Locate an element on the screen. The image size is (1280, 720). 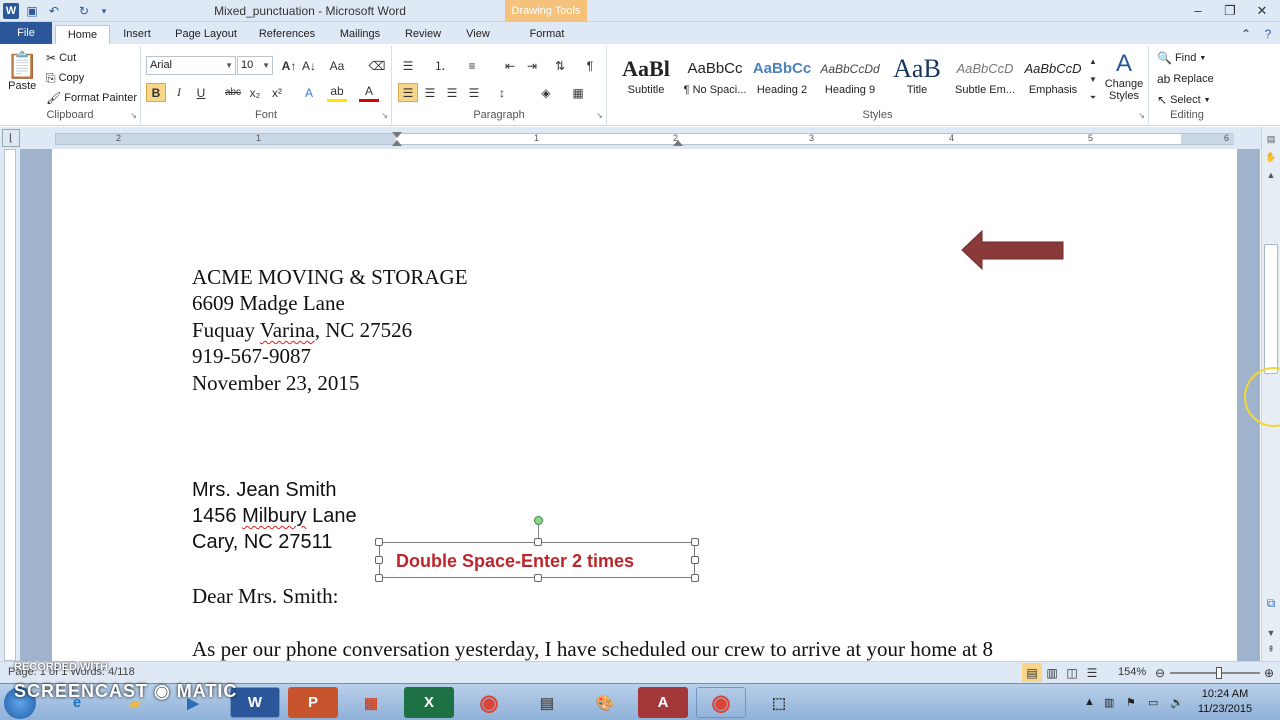
align-right-icon: ☰ is located at coordinates (452, 92).